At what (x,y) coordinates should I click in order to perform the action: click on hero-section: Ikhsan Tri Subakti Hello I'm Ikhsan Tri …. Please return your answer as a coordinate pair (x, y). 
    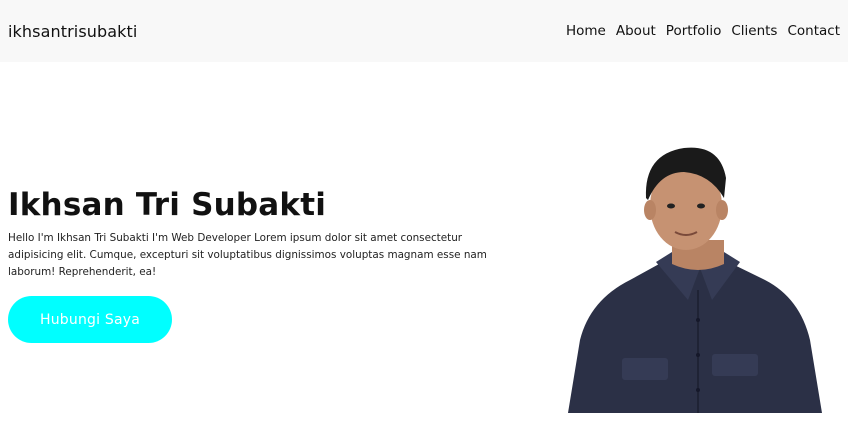
    Looking at the image, I should click on (258, 232).